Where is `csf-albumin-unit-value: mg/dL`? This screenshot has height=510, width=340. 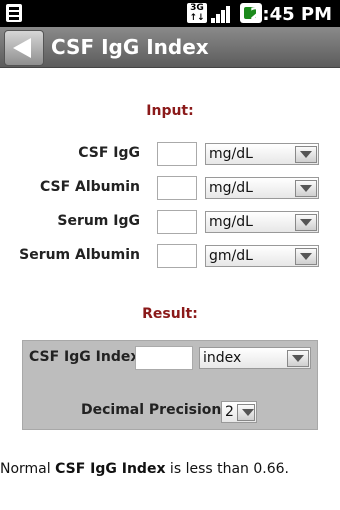 csf-albumin-unit-value: mg/dL is located at coordinates (231, 188).